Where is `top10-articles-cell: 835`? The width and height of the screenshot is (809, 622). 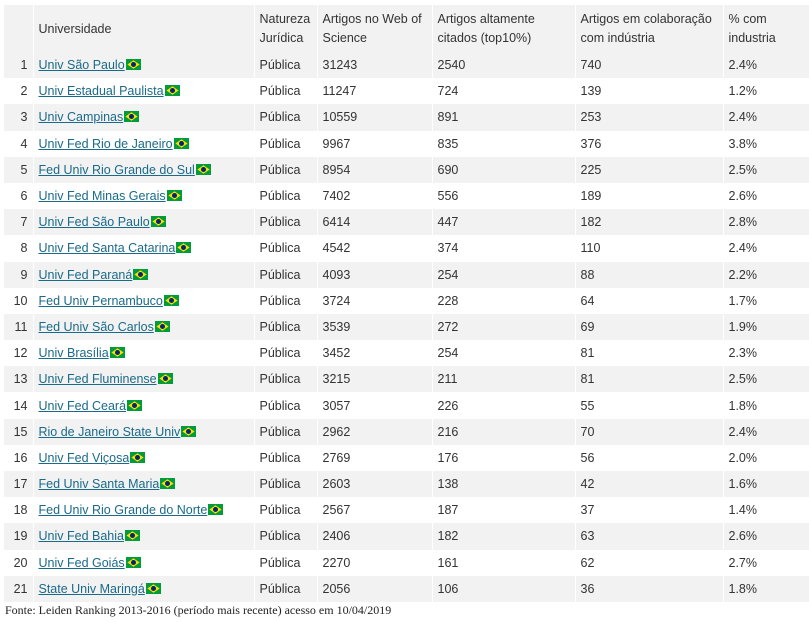
top10-articles-cell: 835 is located at coordinates (504, 143).